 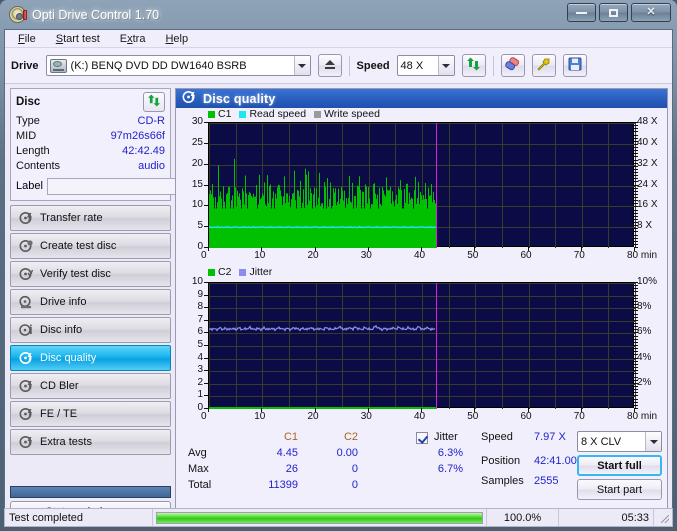 I want to click on sidebar-item-cd-bler: CD Bler, so click(x=90, y=386).